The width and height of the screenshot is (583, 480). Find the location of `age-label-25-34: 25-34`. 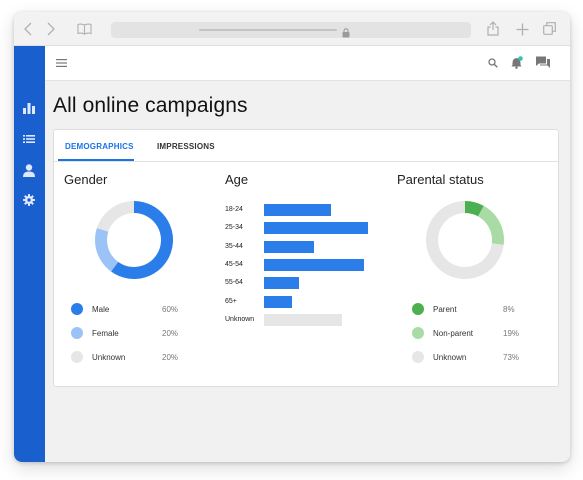

age-label-25-34: 25-34 is located at coordinates (234, 228).